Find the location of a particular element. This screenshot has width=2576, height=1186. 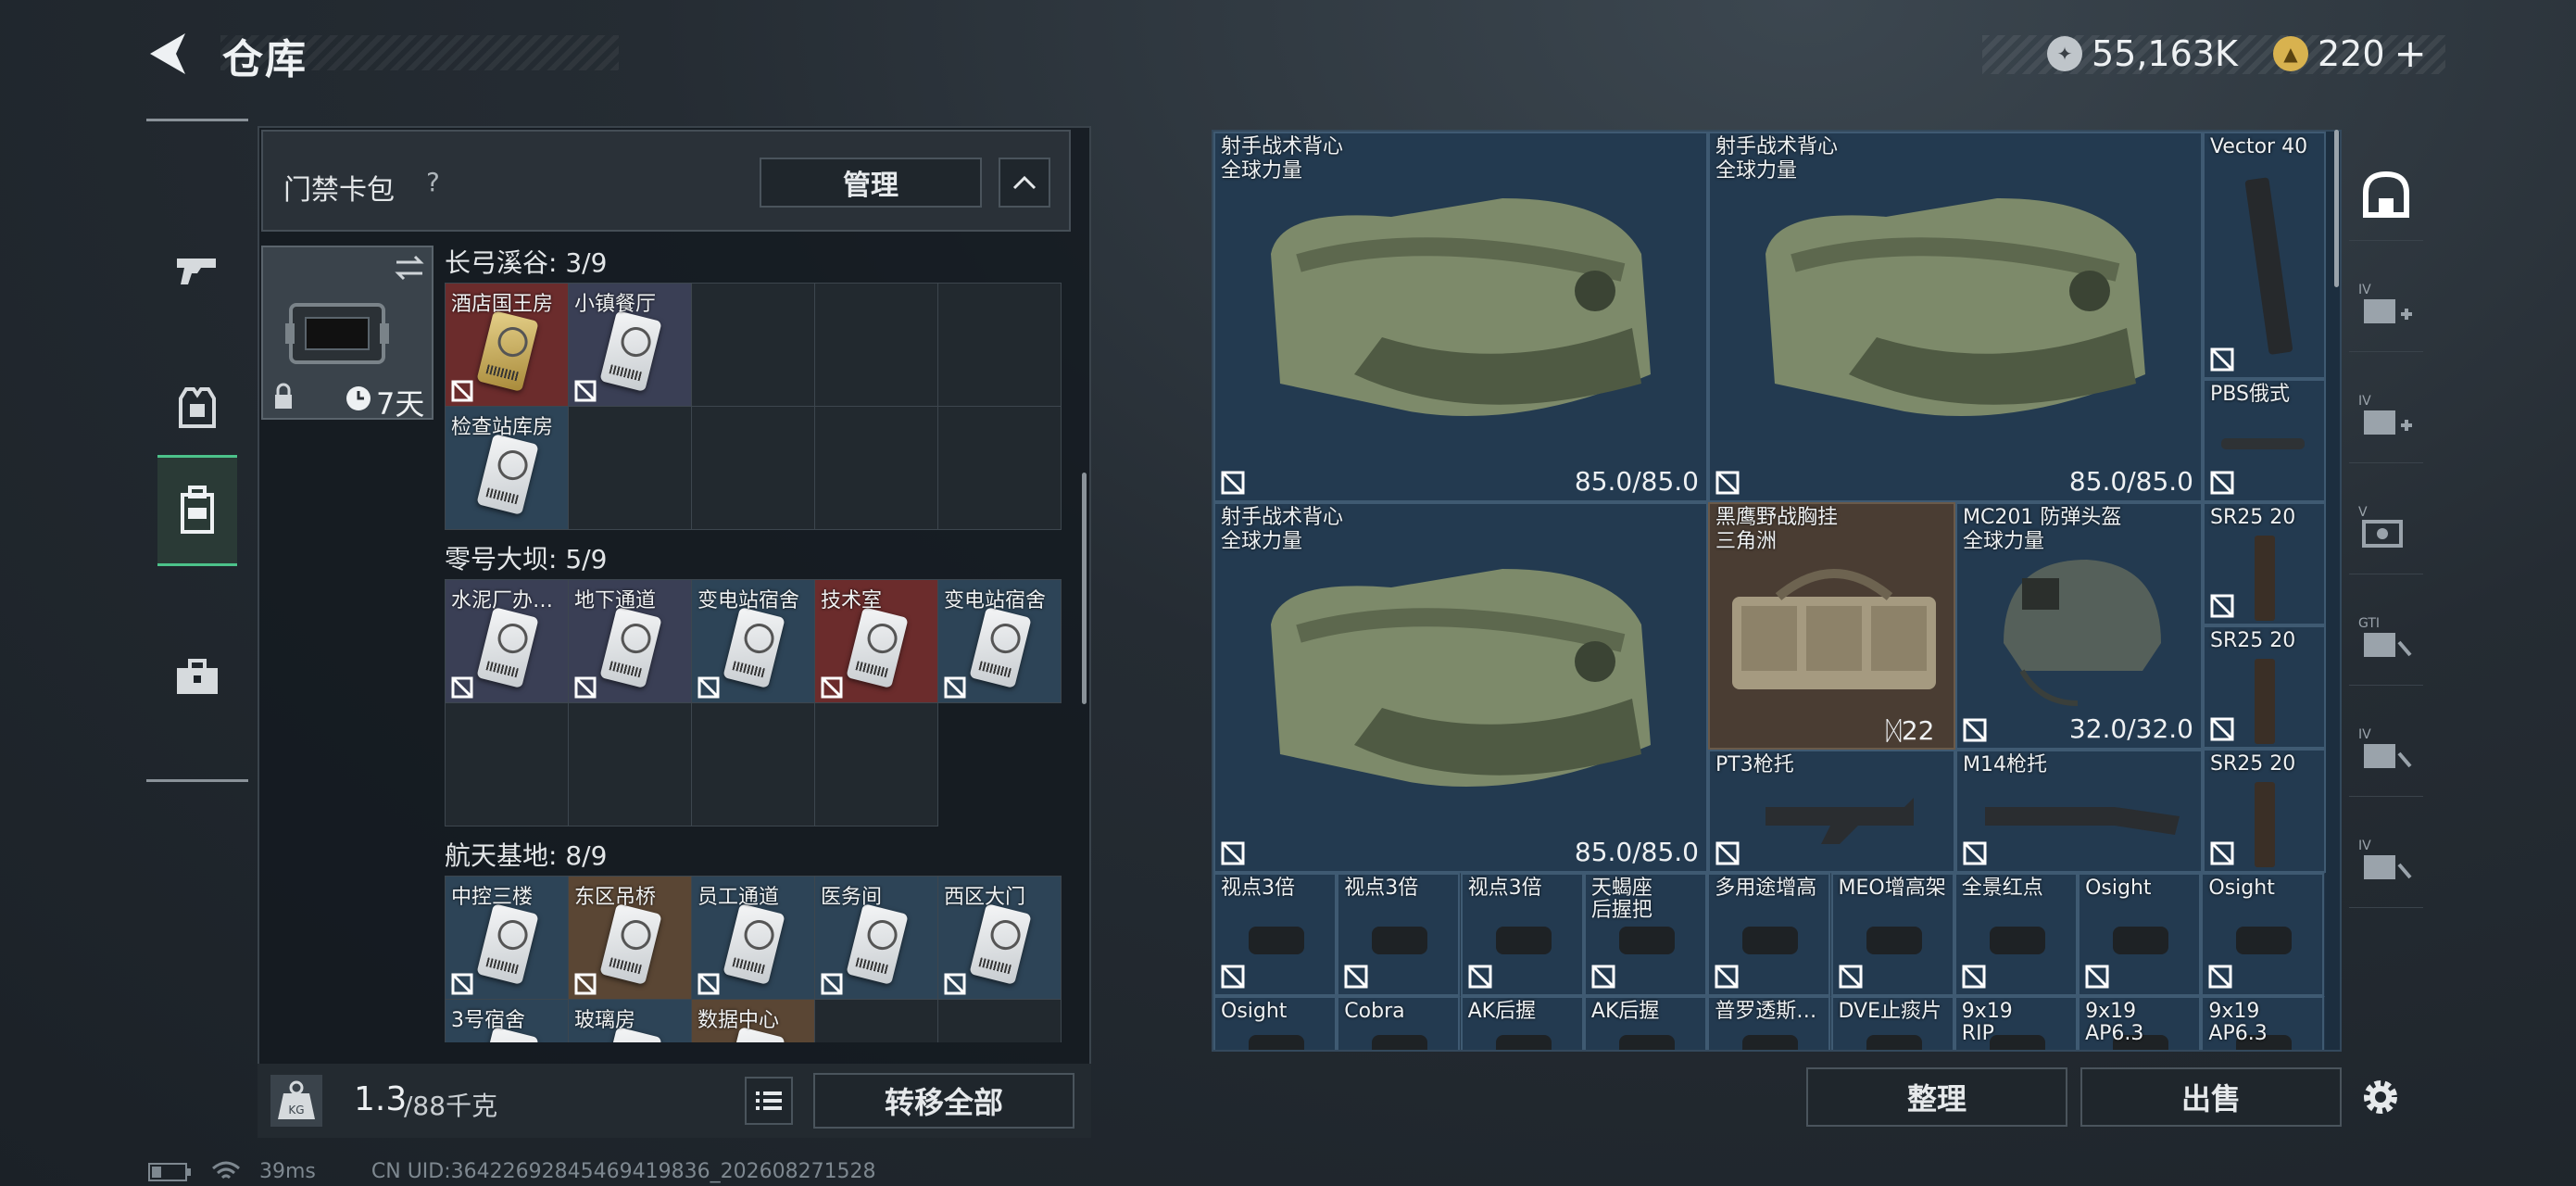

keycard-slot: 小镇餐厅 is located at coordinates (630, 345).